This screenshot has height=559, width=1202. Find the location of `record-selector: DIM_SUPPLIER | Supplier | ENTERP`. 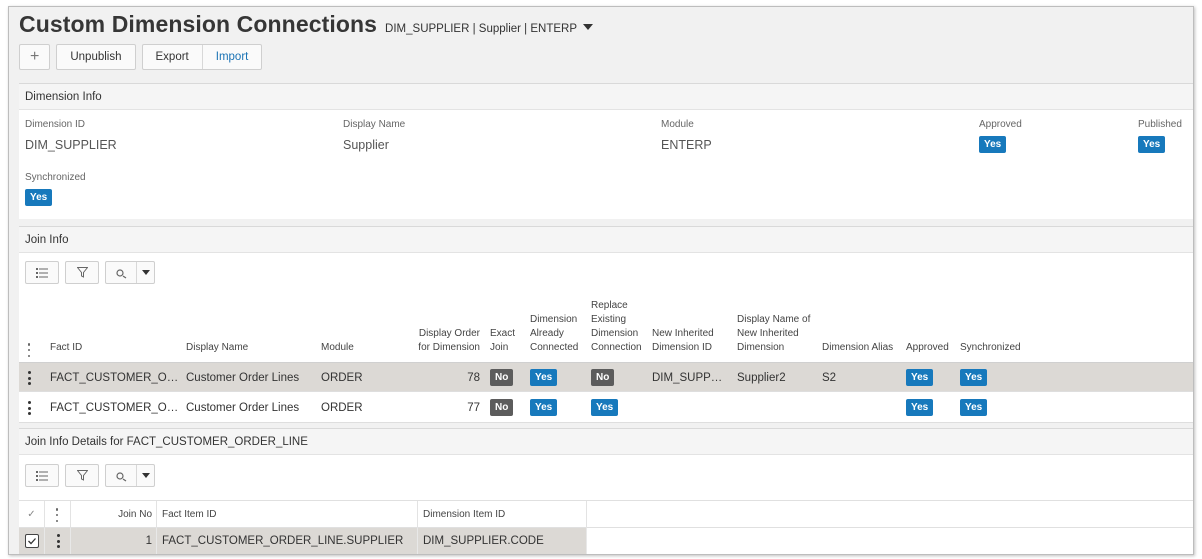

record-selector: DIM_SUPPLIER | Supplier | ENTERP is located at coordinates (489, 29).